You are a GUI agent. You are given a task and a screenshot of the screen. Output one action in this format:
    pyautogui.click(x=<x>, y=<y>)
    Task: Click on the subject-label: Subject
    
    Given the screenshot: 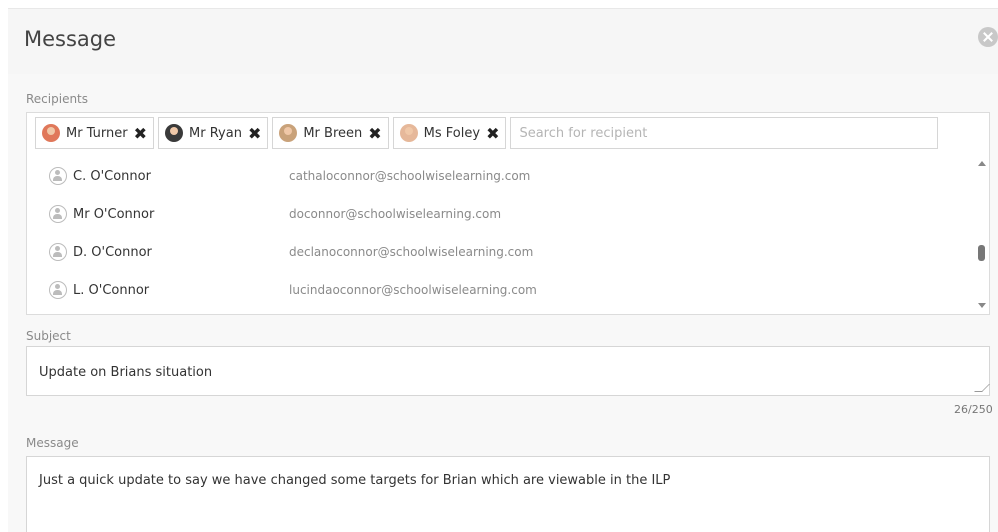 What is the action you would take?
    pyautogui.click(x=48, y=336)
    